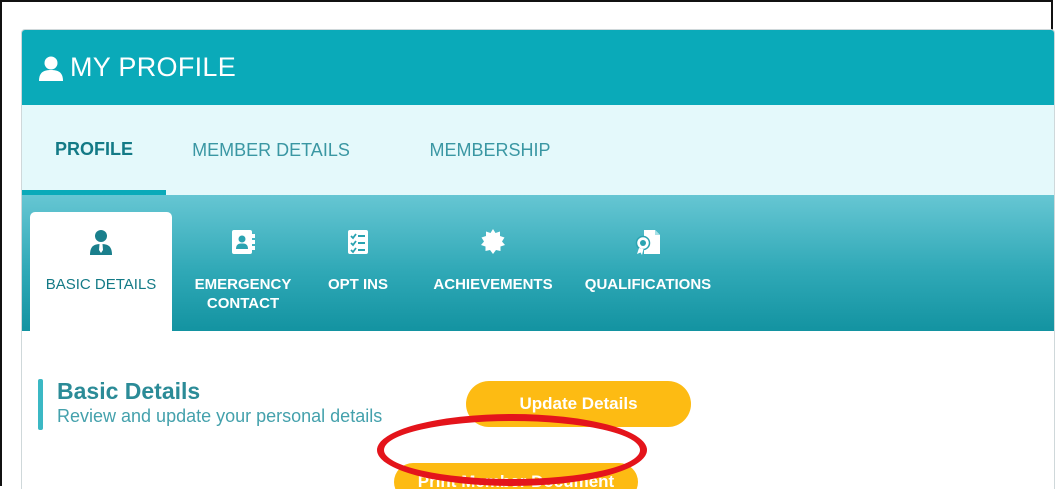  Describe the element at coordinates (357, 284) in the screenshot. I see `subtab-label: OPT INS` at that location.